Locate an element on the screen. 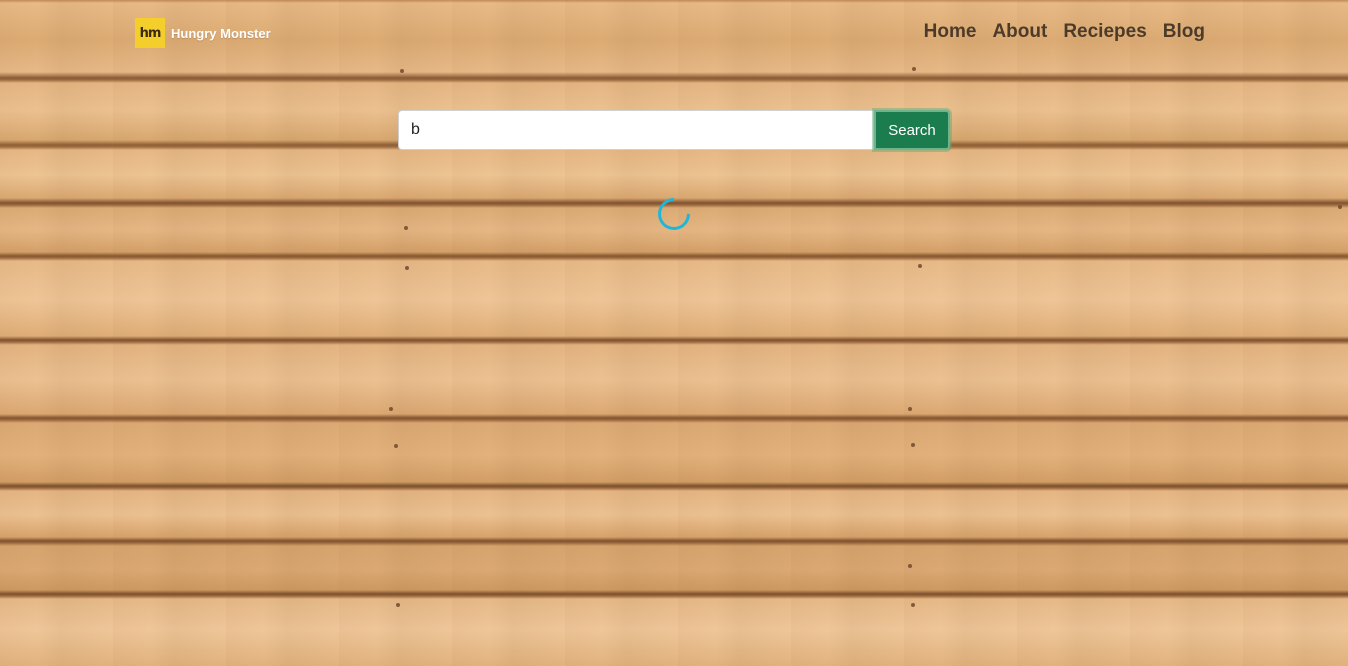  nav-link-blog: Blog is located at coordinates (1184, 32).